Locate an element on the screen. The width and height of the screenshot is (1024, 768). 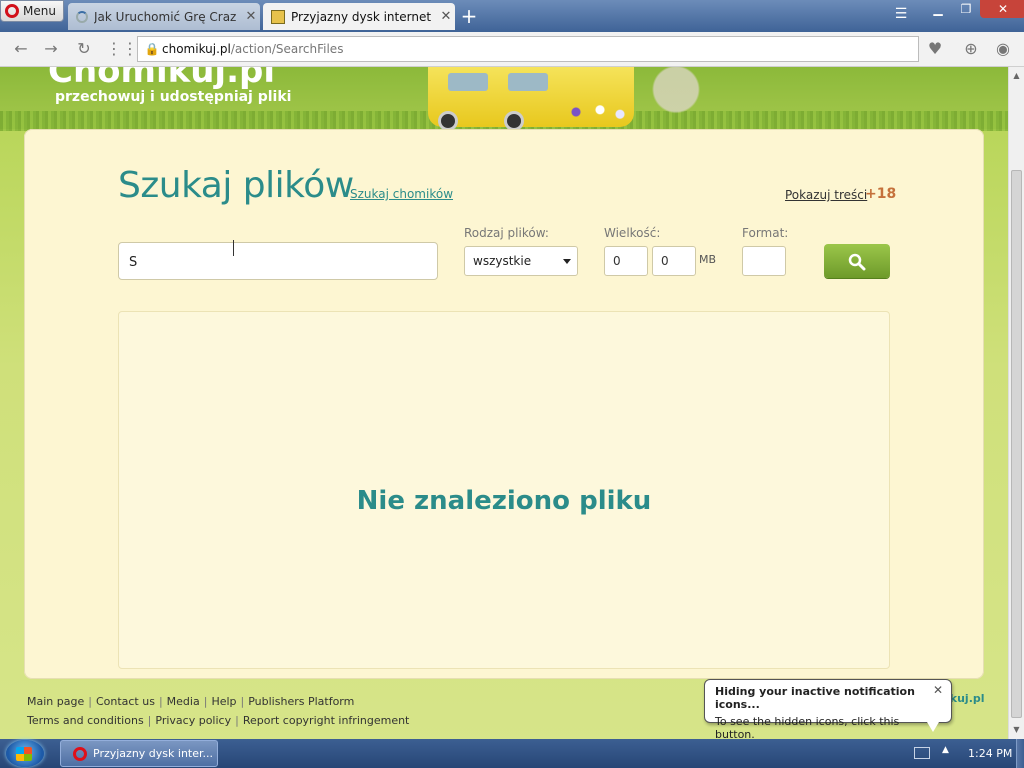
dropdown-arrow-icon is located at coordinates (567, 261).